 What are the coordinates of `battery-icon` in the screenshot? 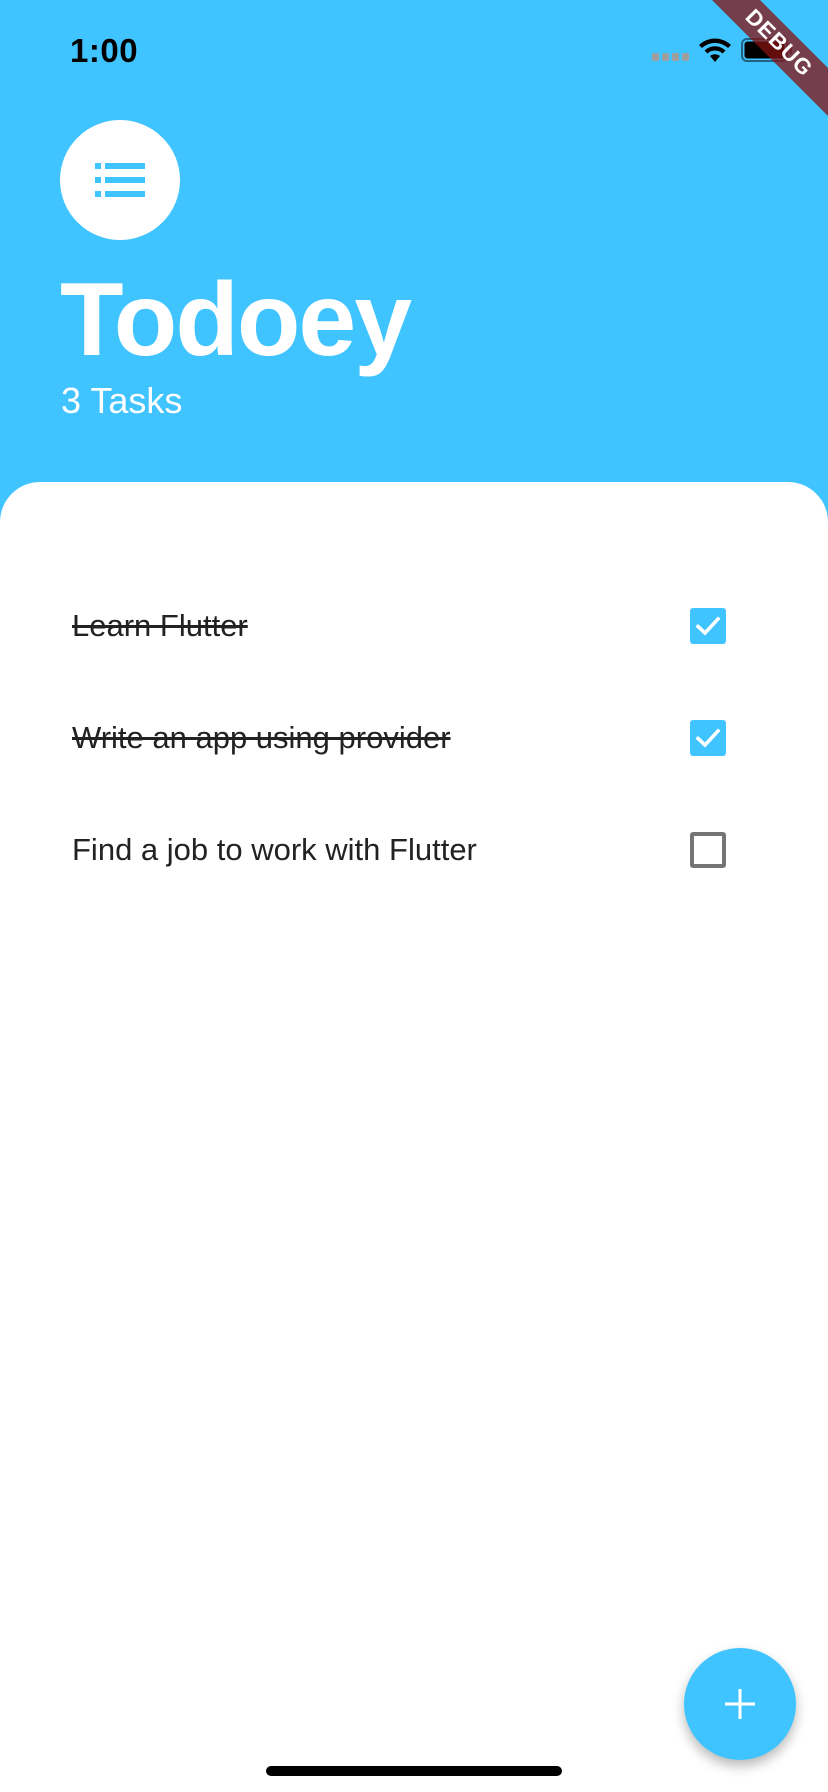 It's located at (766, 50).